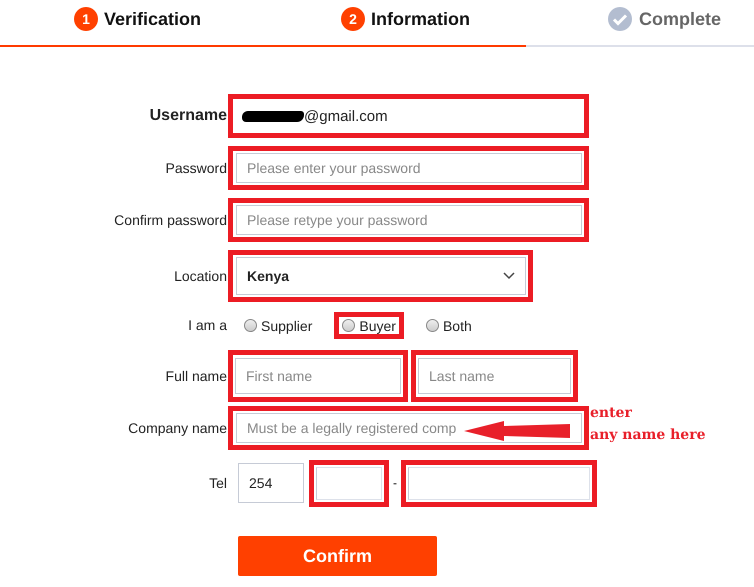  What do you see at coordinates (337, 556) in the screenshot?
I see `confirm-button: Confirm` at bounding box center [337, 556].